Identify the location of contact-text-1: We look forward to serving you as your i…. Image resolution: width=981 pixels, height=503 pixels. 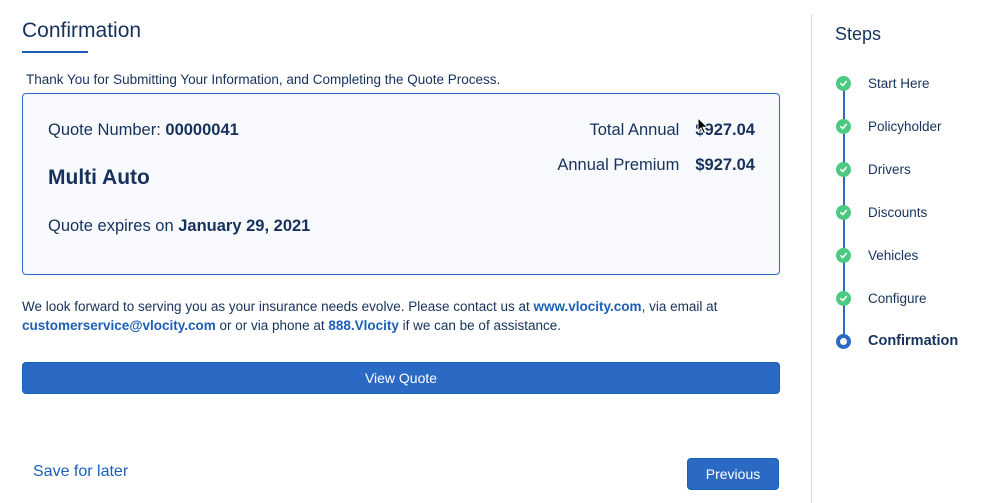
(278, 306).